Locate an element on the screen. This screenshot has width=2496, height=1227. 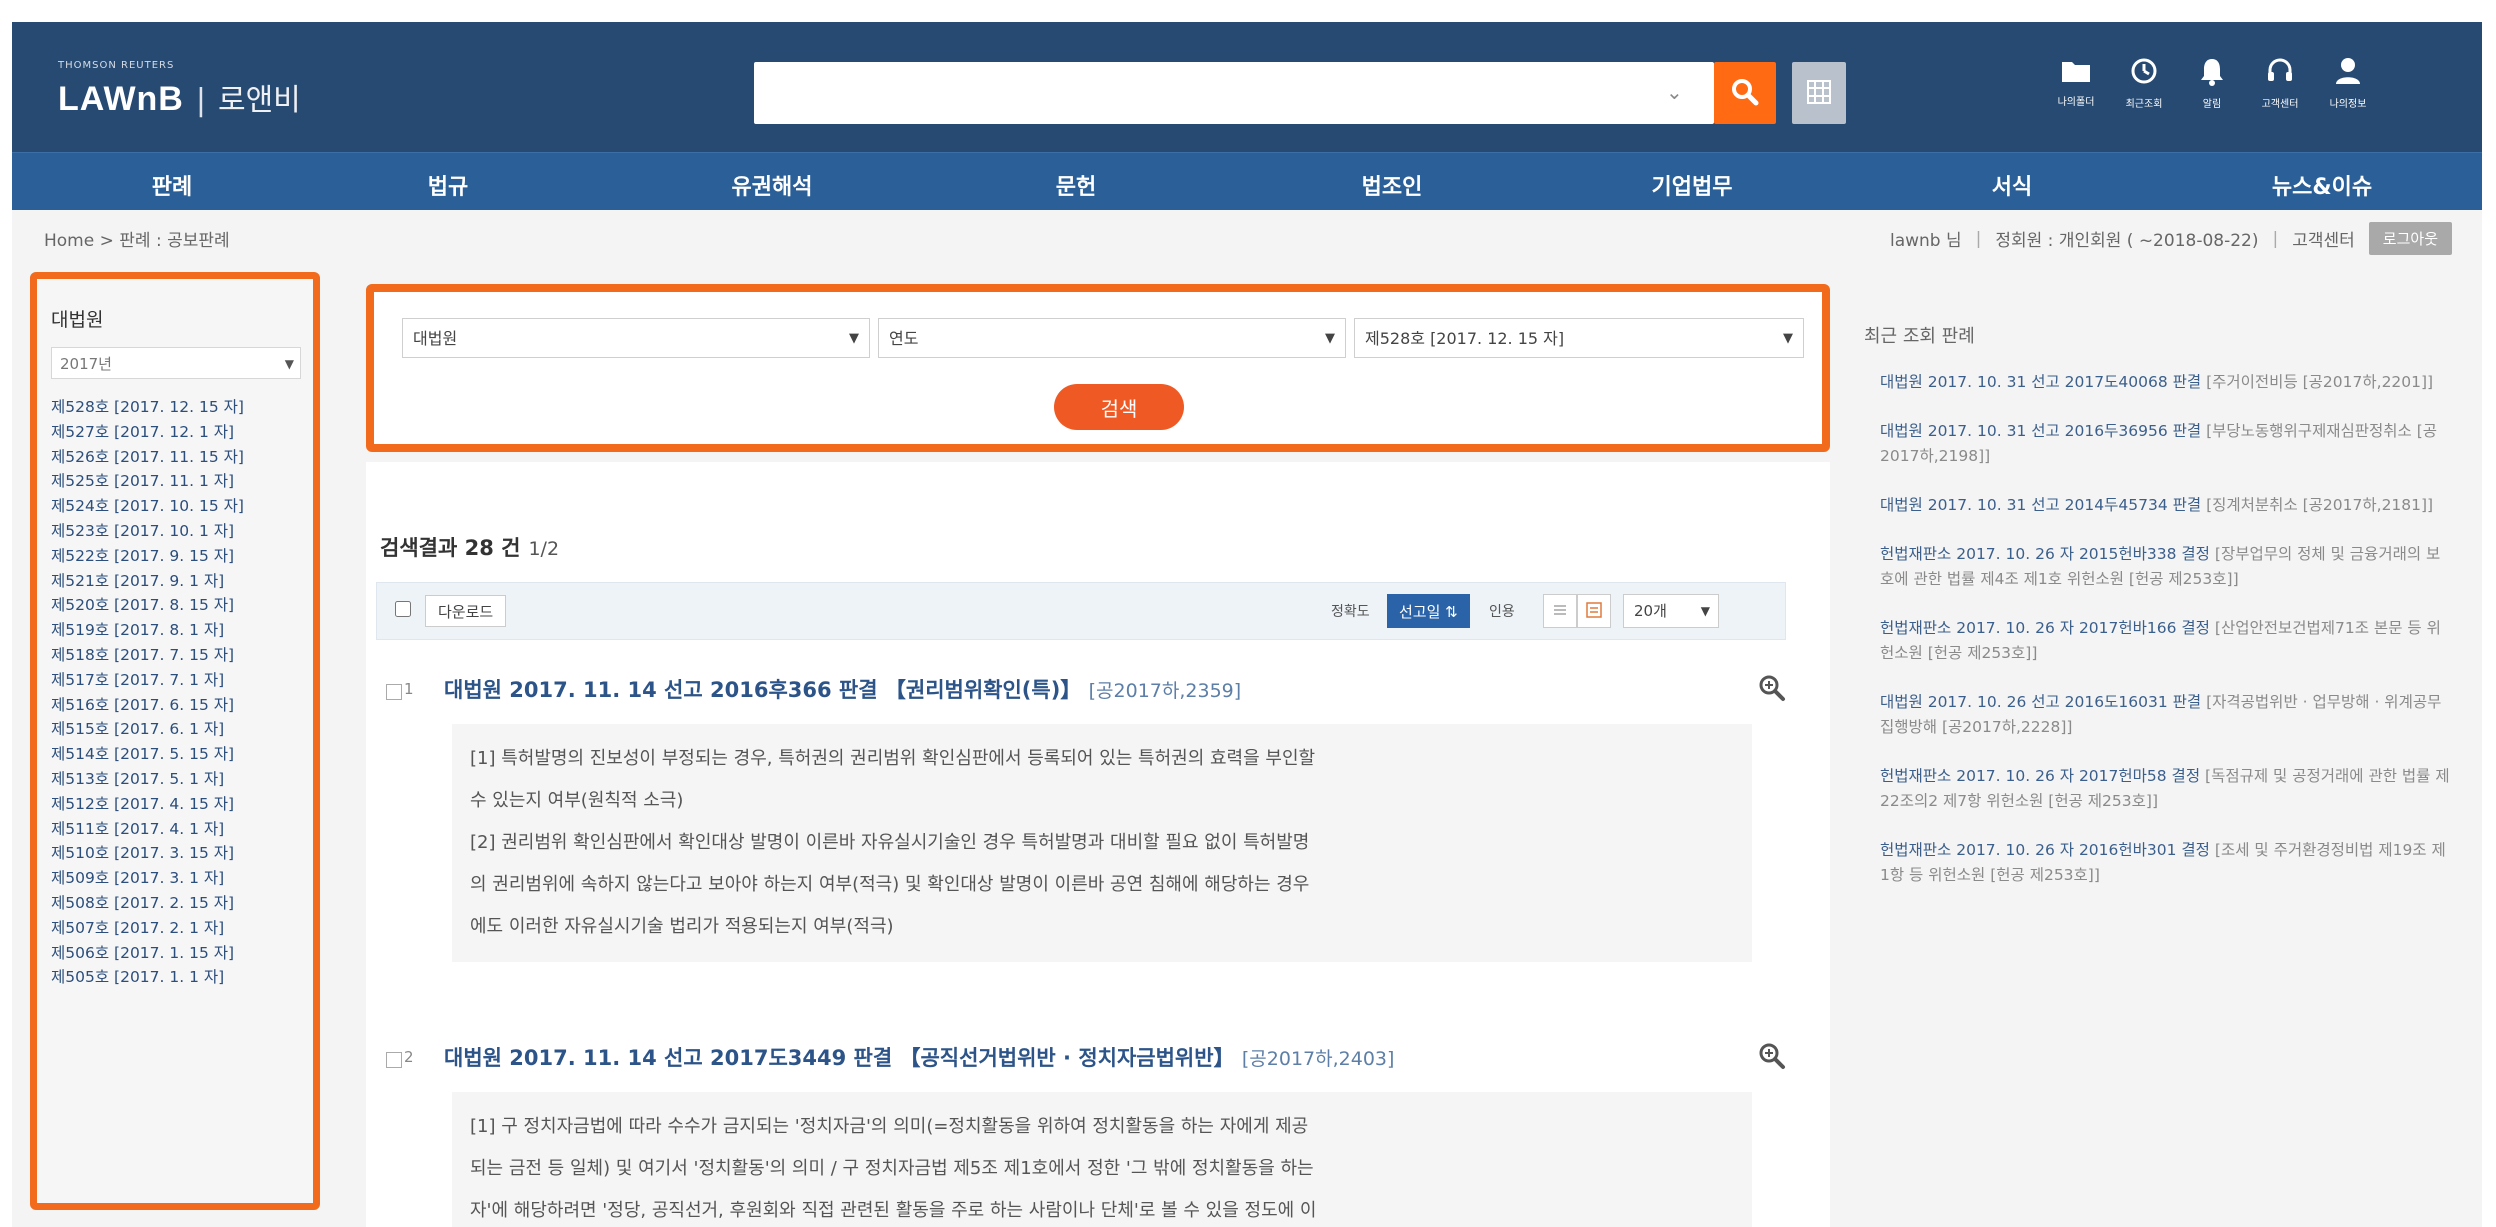
view-summary-button is located at coordinates (1560, 611).